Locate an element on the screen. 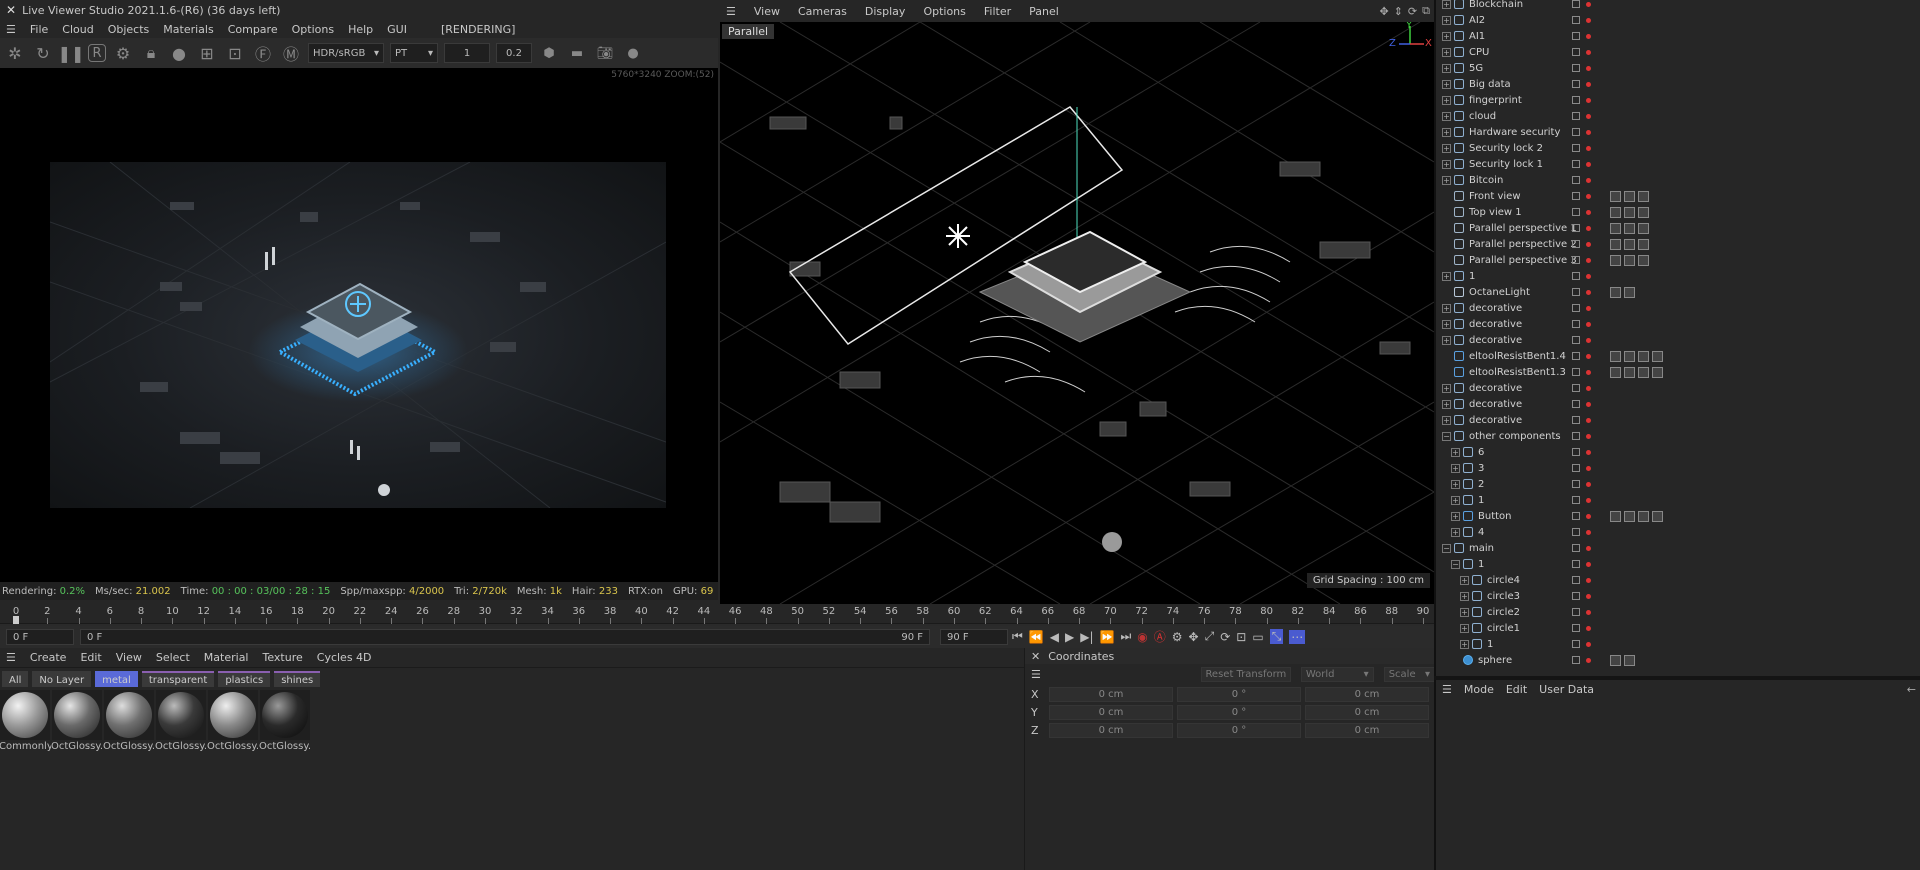 This screenshot has height=870, width=1920. vp-menu-display: Display is located at coordinates (885, 11).